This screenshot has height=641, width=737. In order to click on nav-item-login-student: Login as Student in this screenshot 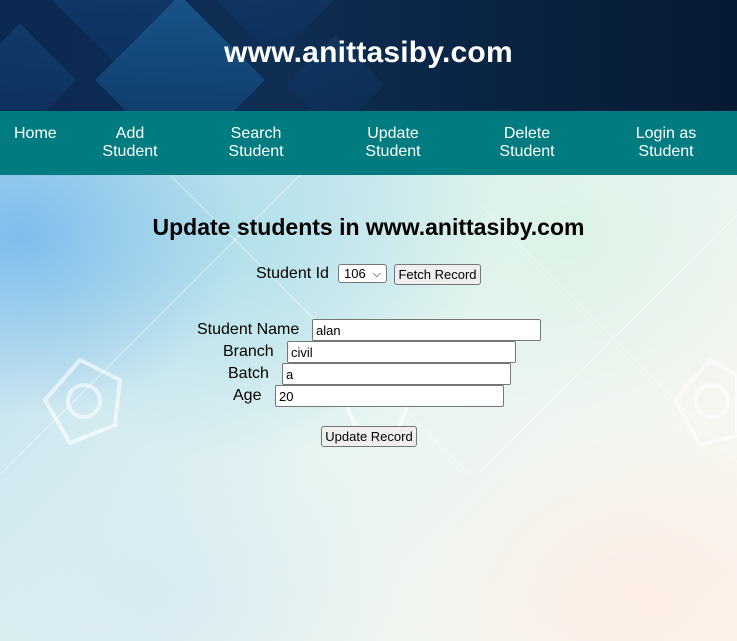, I will do `click(666, 143)`.